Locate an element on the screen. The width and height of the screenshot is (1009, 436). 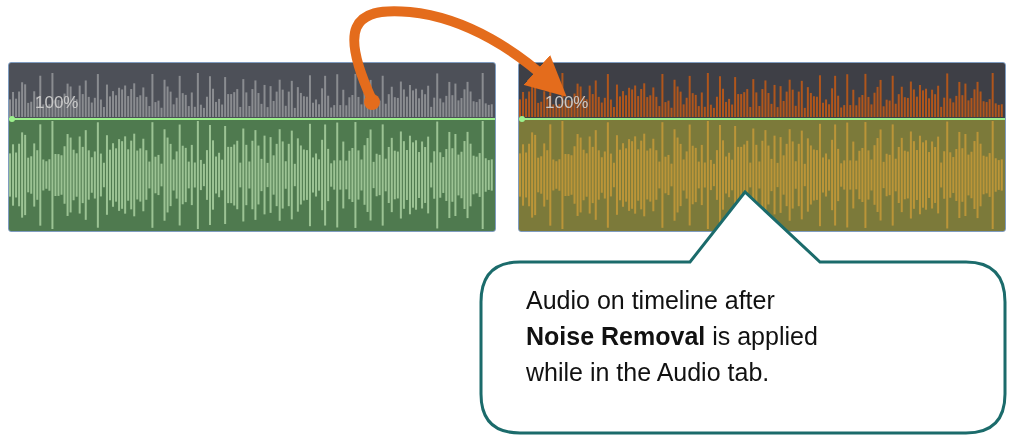
callout-text: Audio on timeline after Noise Removal is applied while in the Audio tab. is located at coordinates (672, 336).